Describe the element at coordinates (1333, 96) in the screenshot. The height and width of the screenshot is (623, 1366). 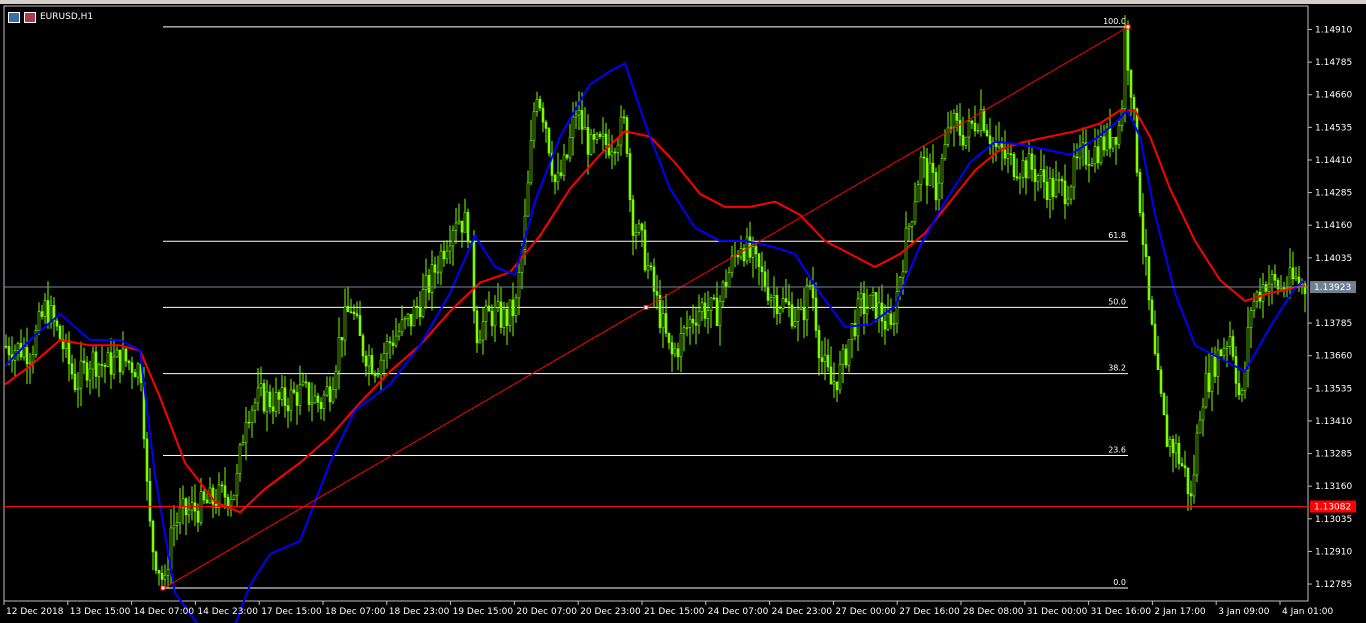
I see `price-tick-label: 1.14660` at that location.